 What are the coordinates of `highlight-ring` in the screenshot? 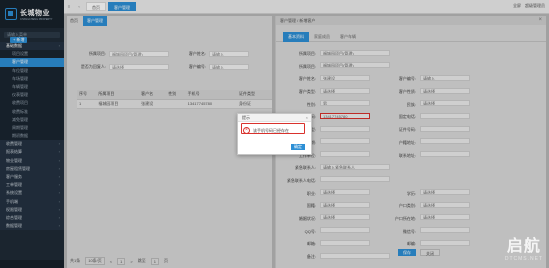 It's located at (273, 128).